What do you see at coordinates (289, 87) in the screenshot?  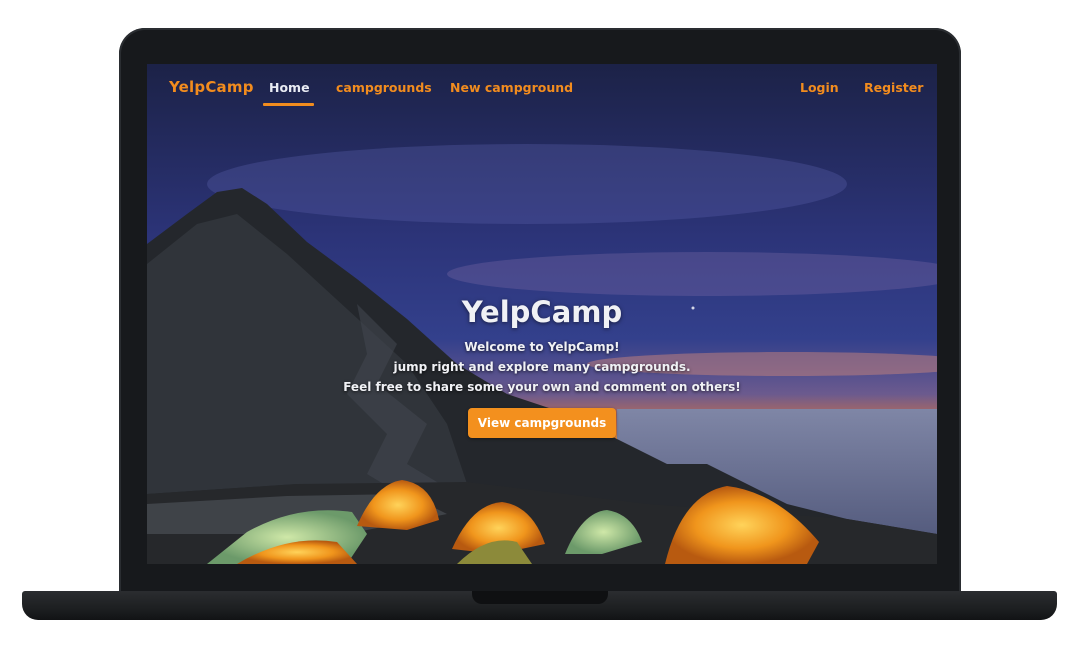 I see `nav-link-home: Home` at bounding box center [289, 87].